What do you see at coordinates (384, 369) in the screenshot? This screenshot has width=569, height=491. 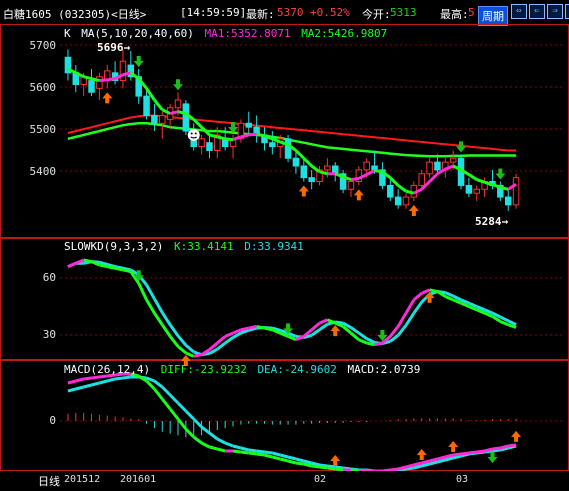 I see `macd-value: MACD:2.0739` at bounding box center [384, 369].